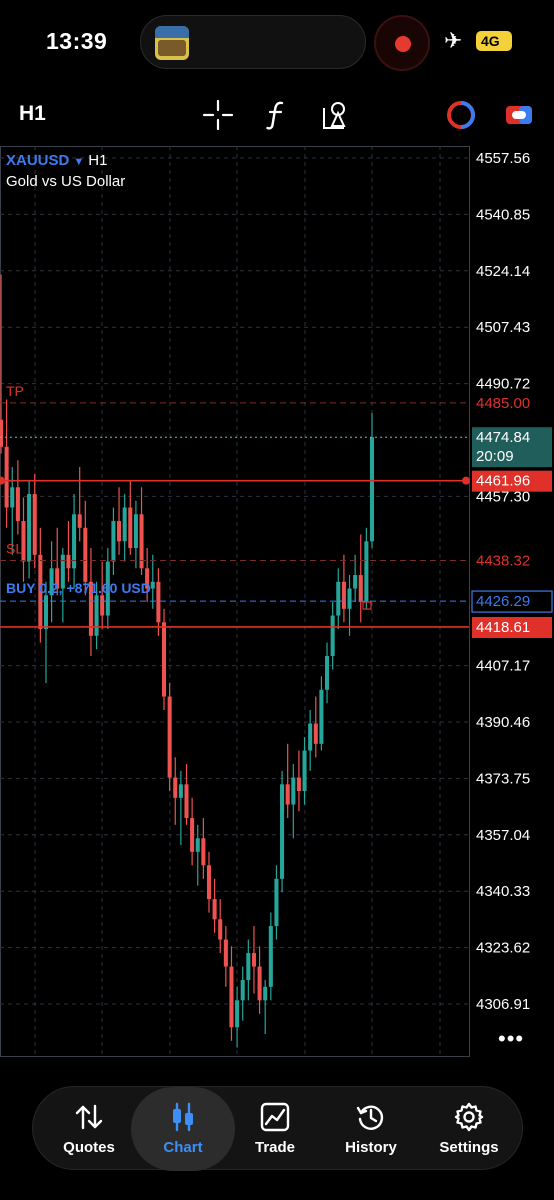 The height and width of the screenshot is (1200, 554). What do you see at coordinates (77, 41) in the screenshot?
I see `status-time: 13:39` at bounding box center [77, 41].